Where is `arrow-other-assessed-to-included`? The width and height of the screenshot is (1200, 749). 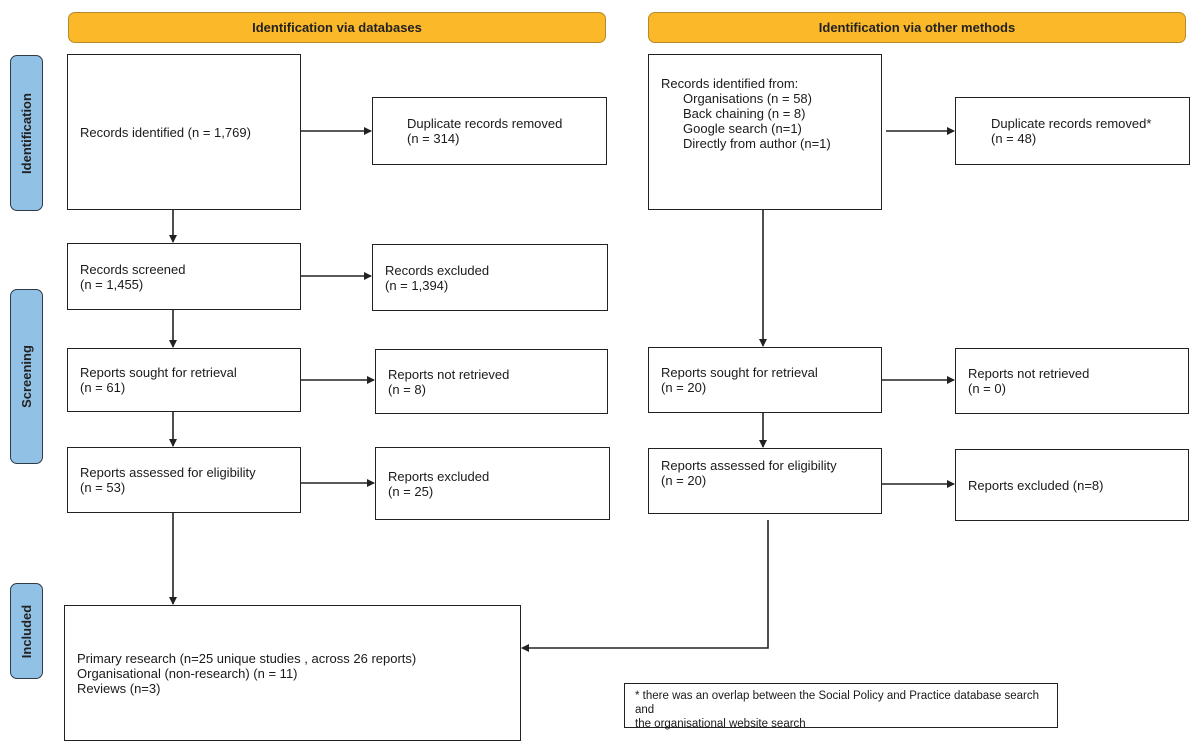 arrow-other-assessed-to-included is located at coordinates (645, 586).